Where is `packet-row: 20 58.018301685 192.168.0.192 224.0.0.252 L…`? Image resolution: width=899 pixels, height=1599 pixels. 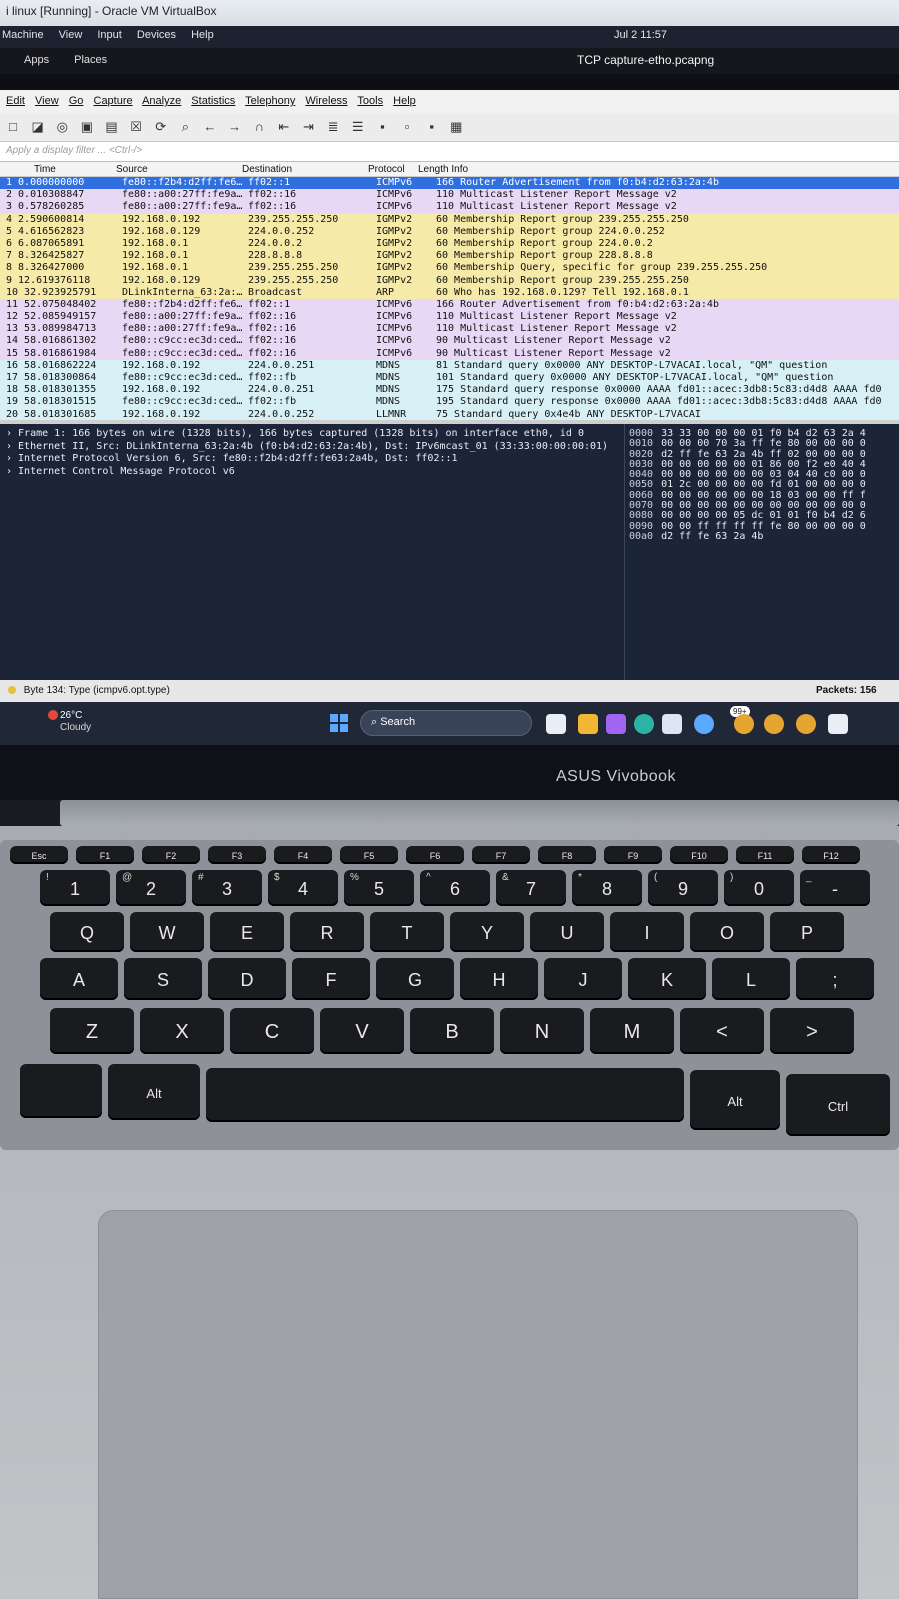
packet-row: 20 58.018301685 192.168.0.192 224.0.0.252 L… is located at coordinates (449, 414).